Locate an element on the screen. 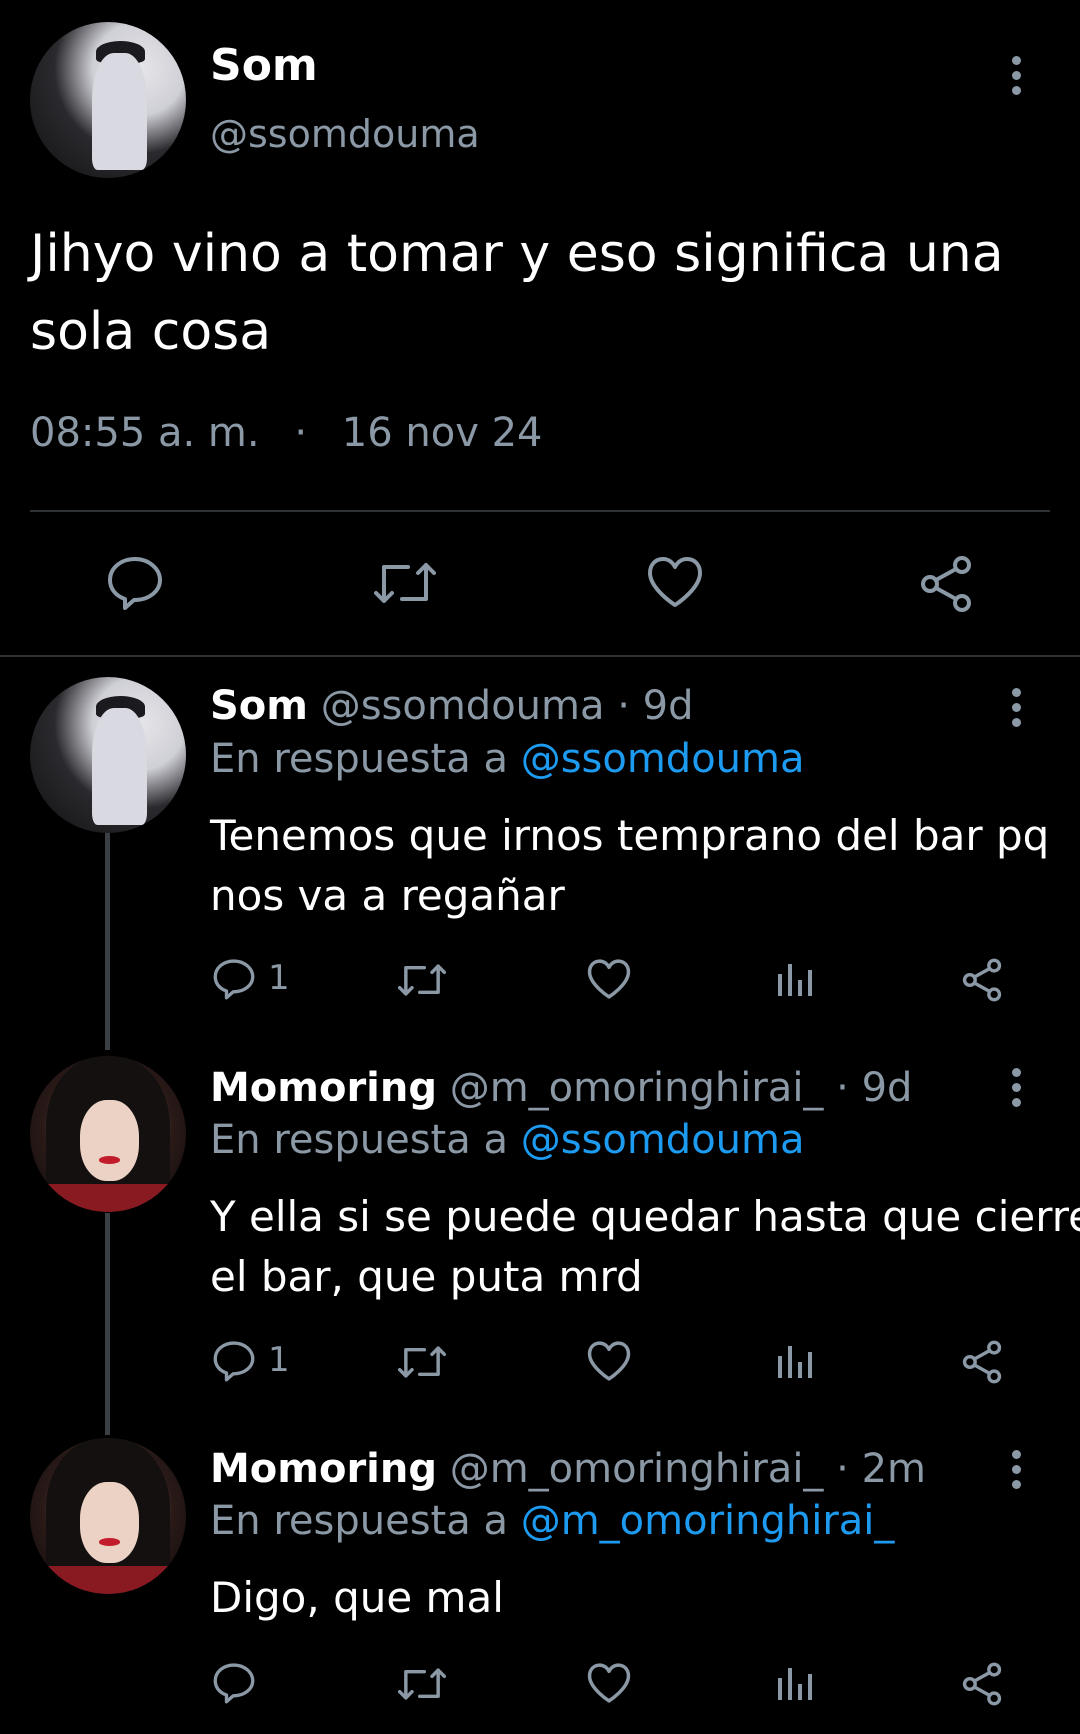 This screenshot has width=1080, height=1734. tweet-time: 08:55 a. m. is located at coordinates (145, 433).